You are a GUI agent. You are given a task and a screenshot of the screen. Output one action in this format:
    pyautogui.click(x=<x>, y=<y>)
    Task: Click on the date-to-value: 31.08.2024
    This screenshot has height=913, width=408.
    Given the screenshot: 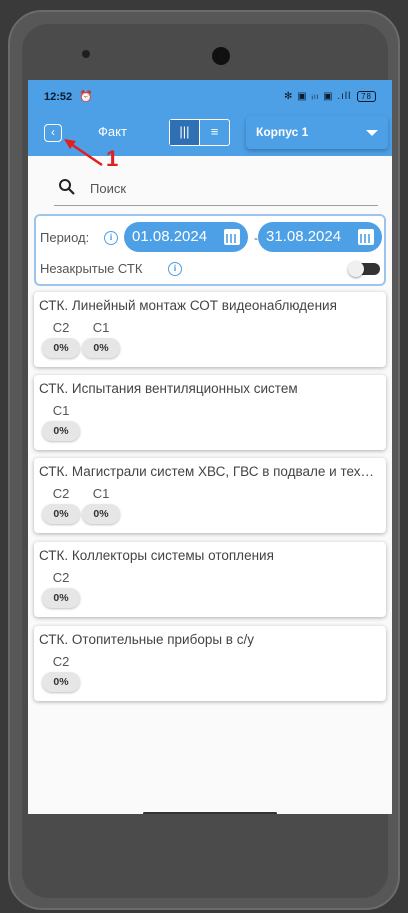 What is the action you would take?
    pyautogui.click(x=304, y=236)
    